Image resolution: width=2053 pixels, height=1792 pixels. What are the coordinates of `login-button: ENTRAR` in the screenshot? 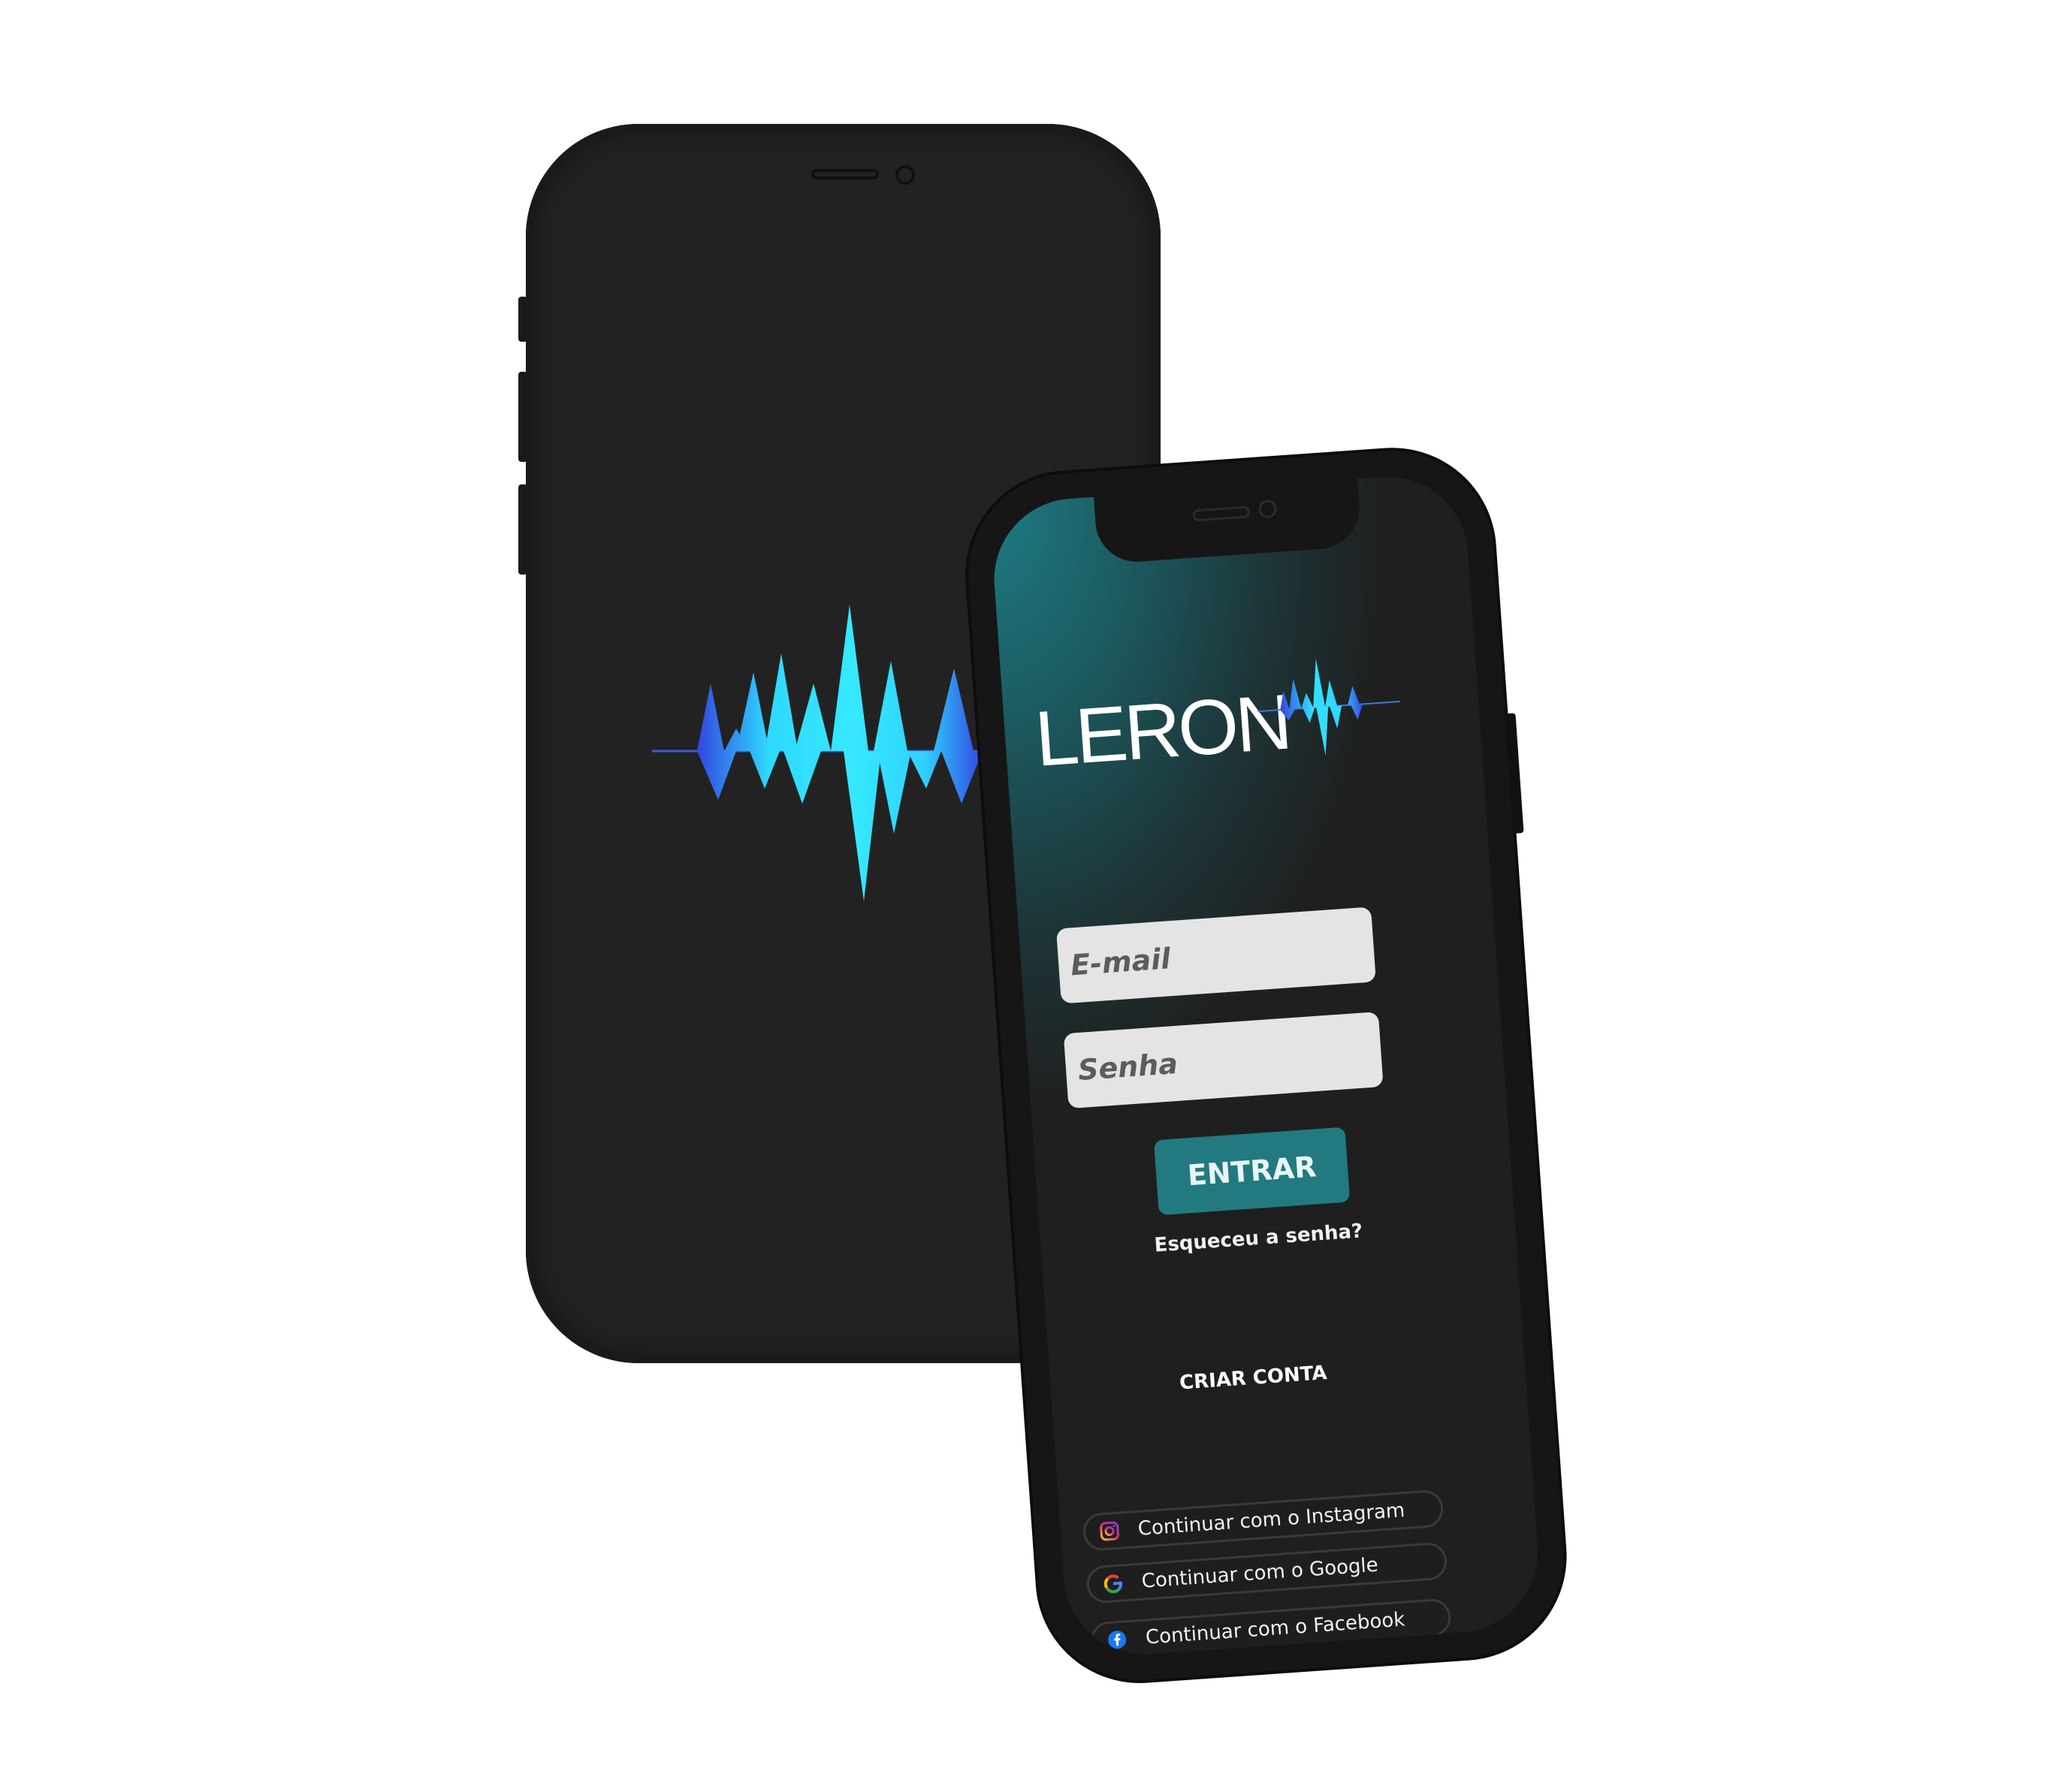 It's located at (1252, 1171).